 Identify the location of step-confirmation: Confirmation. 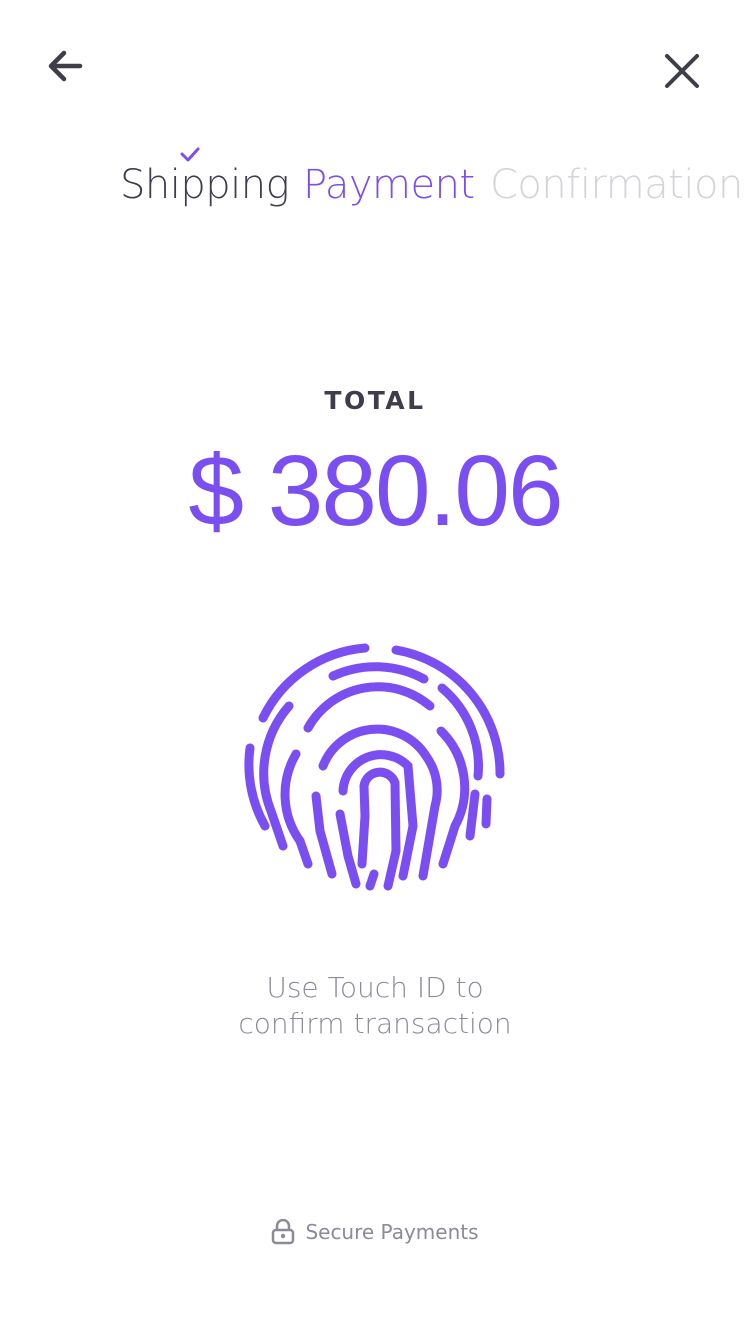
(616, 185).